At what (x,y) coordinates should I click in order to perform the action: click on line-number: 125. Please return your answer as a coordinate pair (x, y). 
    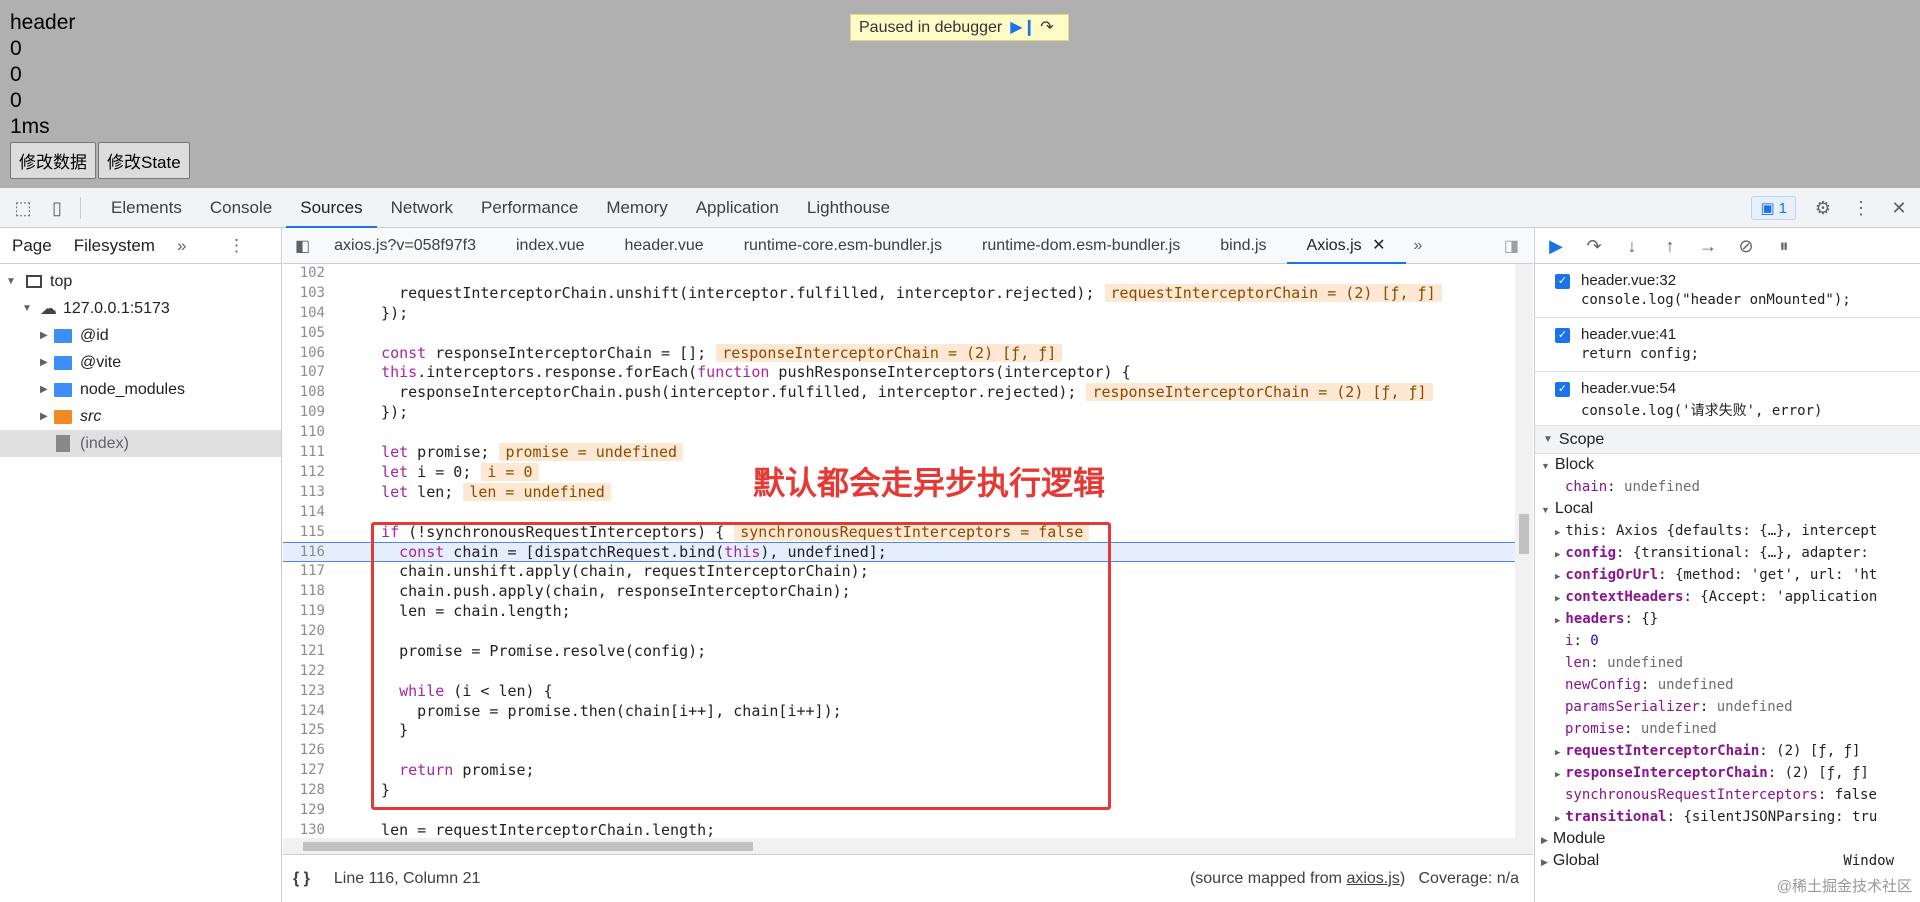
    Looking at the image, I should click on (309, 731).